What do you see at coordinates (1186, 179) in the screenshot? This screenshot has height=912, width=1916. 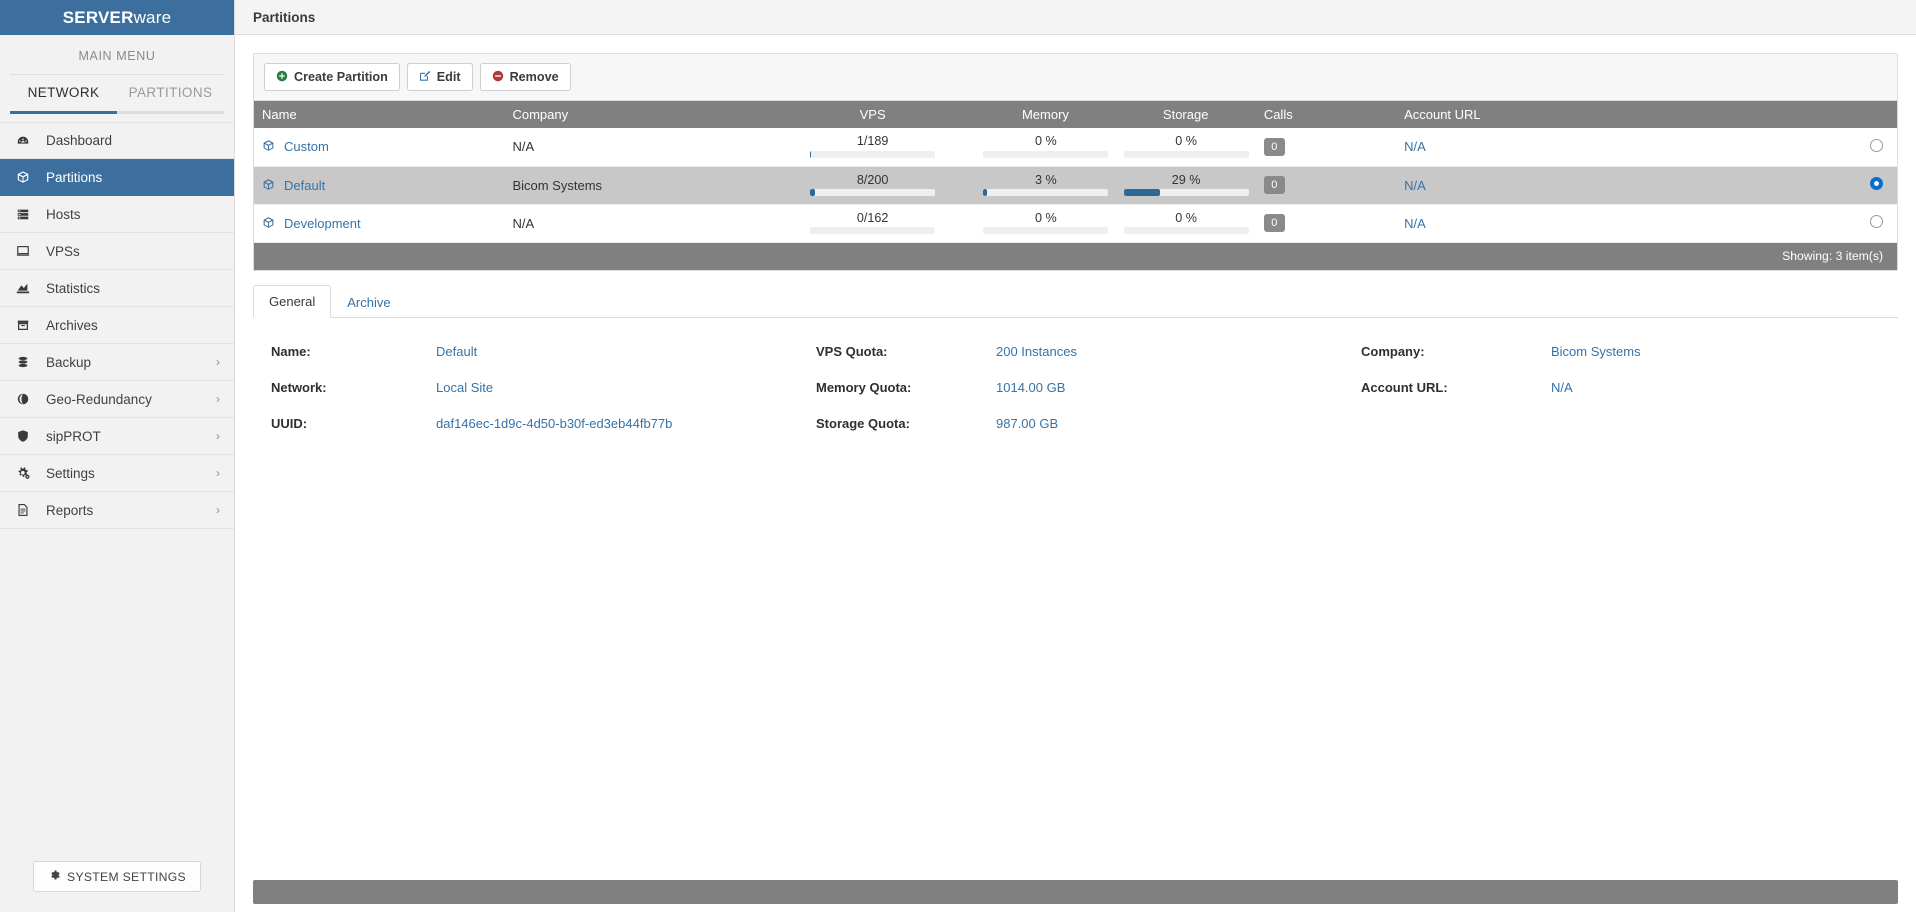 I see `storage-value: 29 %` at bounding box center [1186, 179].